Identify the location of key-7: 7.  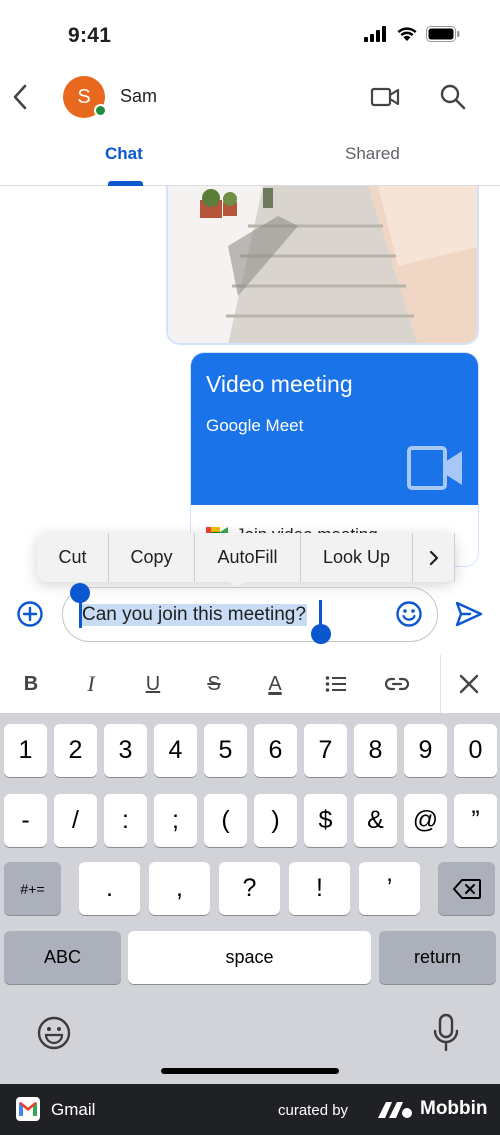
(325, 750).